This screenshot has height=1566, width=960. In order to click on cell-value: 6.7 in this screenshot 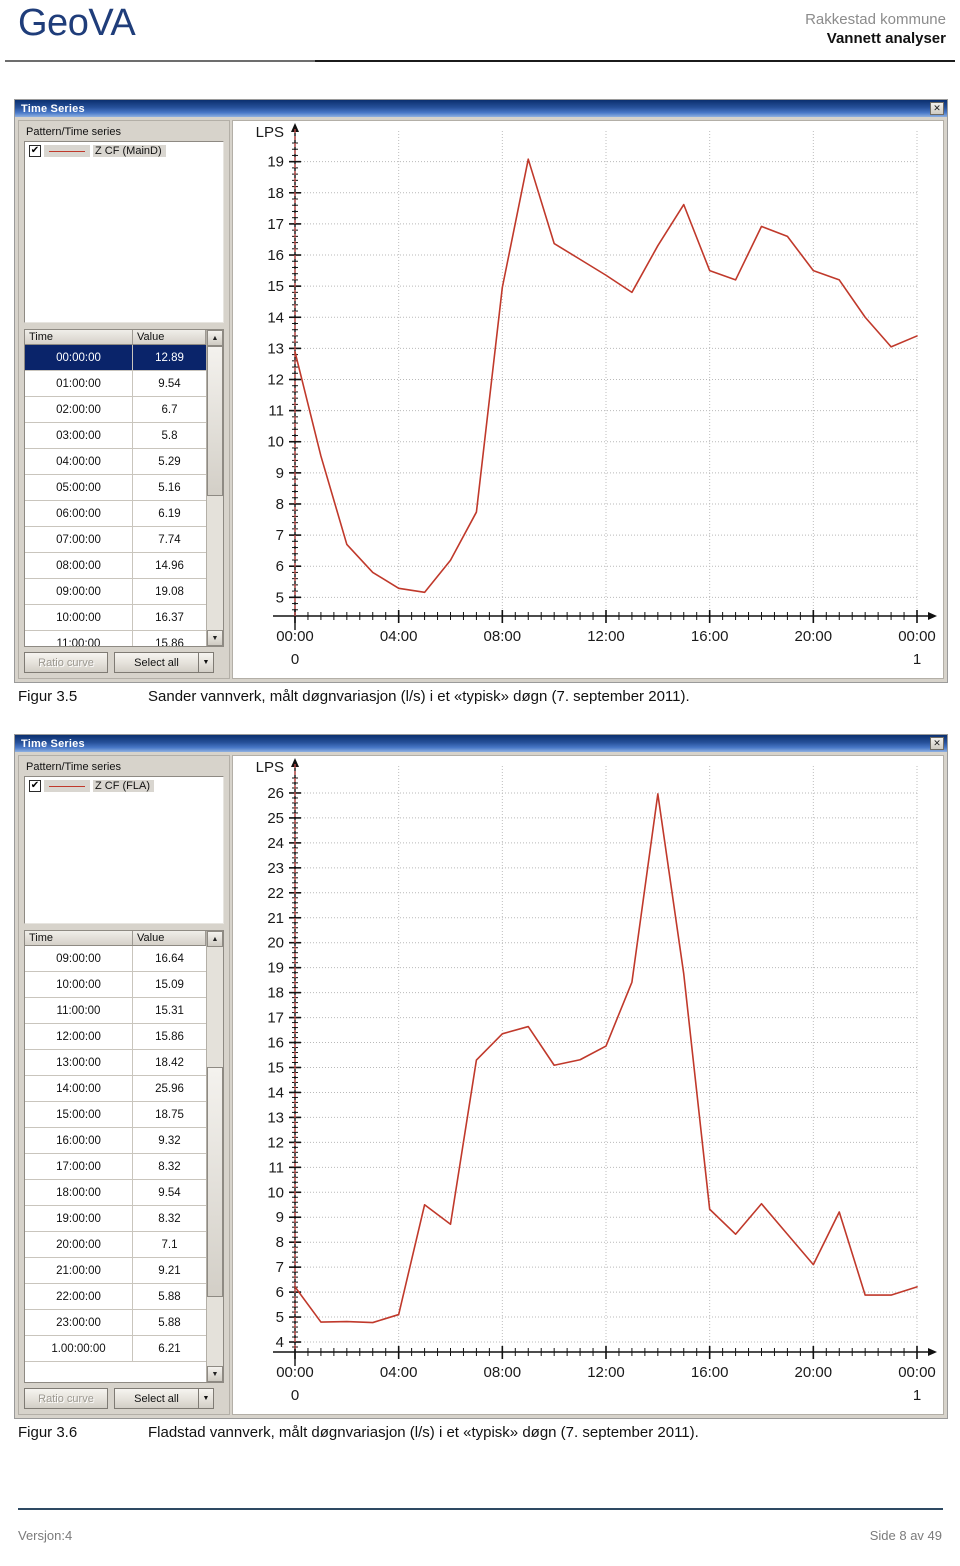, I will do `click(169, 409)`.